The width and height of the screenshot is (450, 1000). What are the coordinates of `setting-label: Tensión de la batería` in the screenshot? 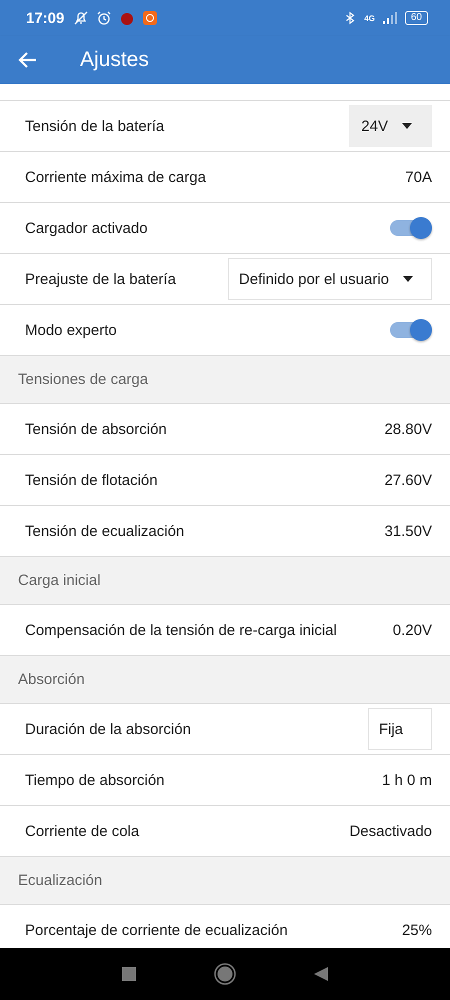 It's located at (94, 126).